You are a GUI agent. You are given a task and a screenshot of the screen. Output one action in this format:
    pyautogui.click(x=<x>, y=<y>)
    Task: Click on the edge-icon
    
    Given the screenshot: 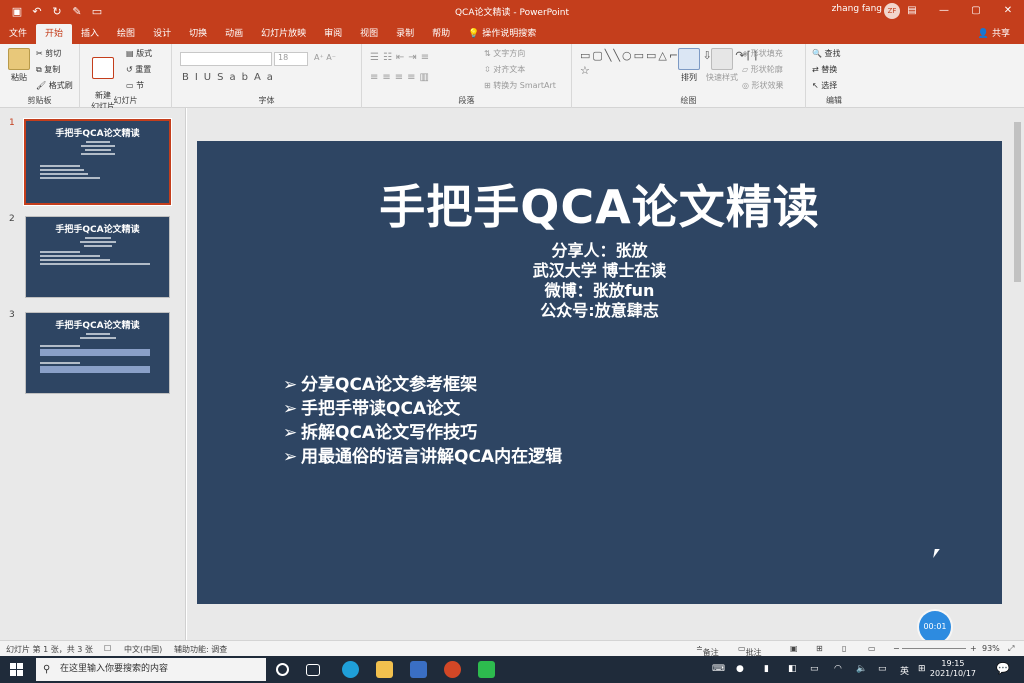 What is the action you would take?
    pyautogui.click(x=350, y=669)
    